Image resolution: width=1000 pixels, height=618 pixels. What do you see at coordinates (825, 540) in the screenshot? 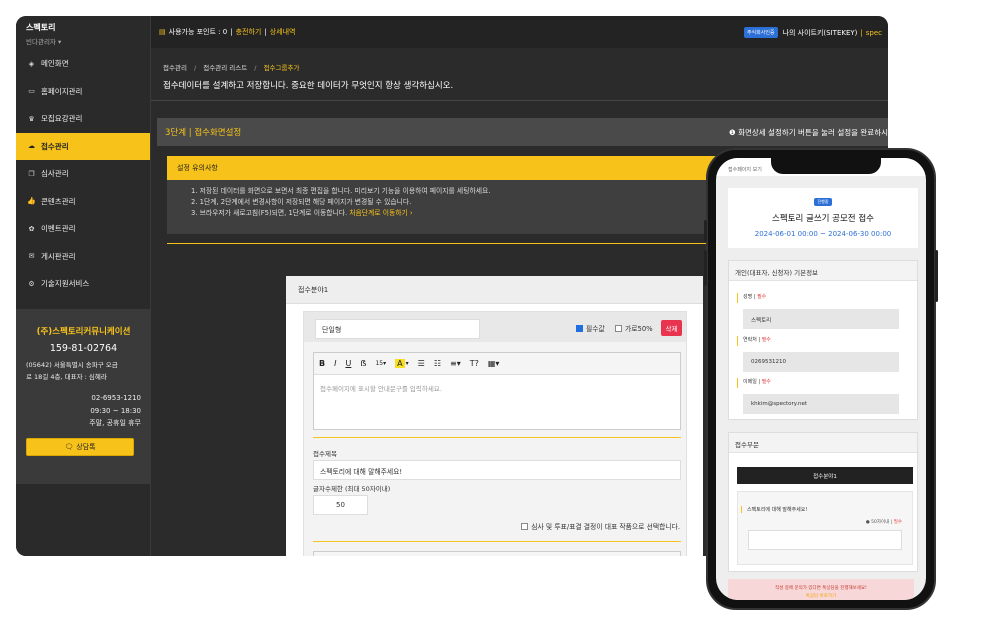
I see `answer-input` at bounding box center [825, 540].